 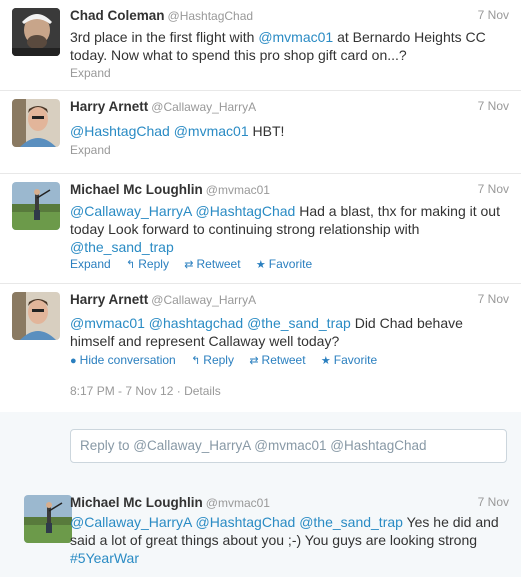 What do you see at coordinates (127, 360) in the screenshot?
I see `hide-label: Hide conversation` at bounding box center [127, 360].